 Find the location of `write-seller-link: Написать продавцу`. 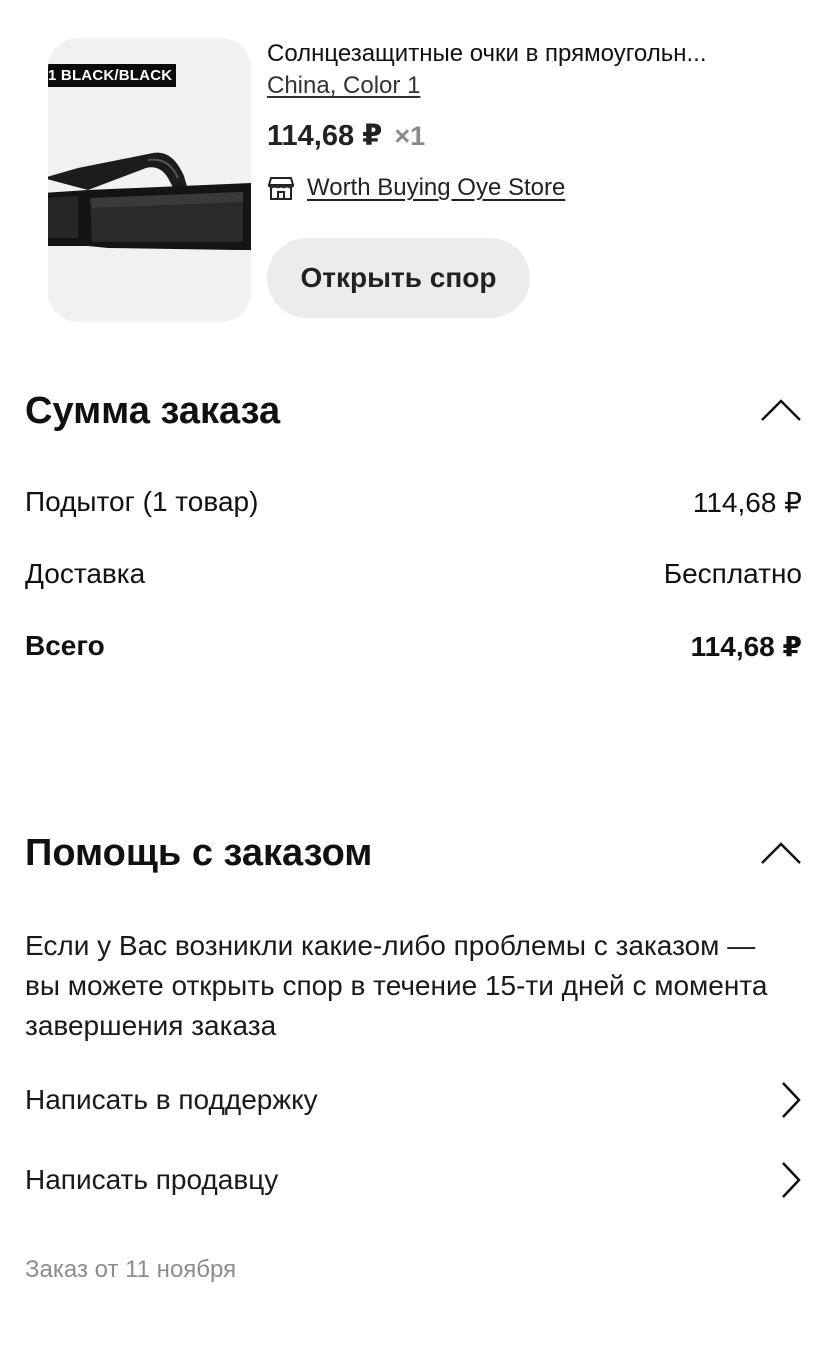

write-seller-link: Написать продавцу is located at coordinates (413, 1180).